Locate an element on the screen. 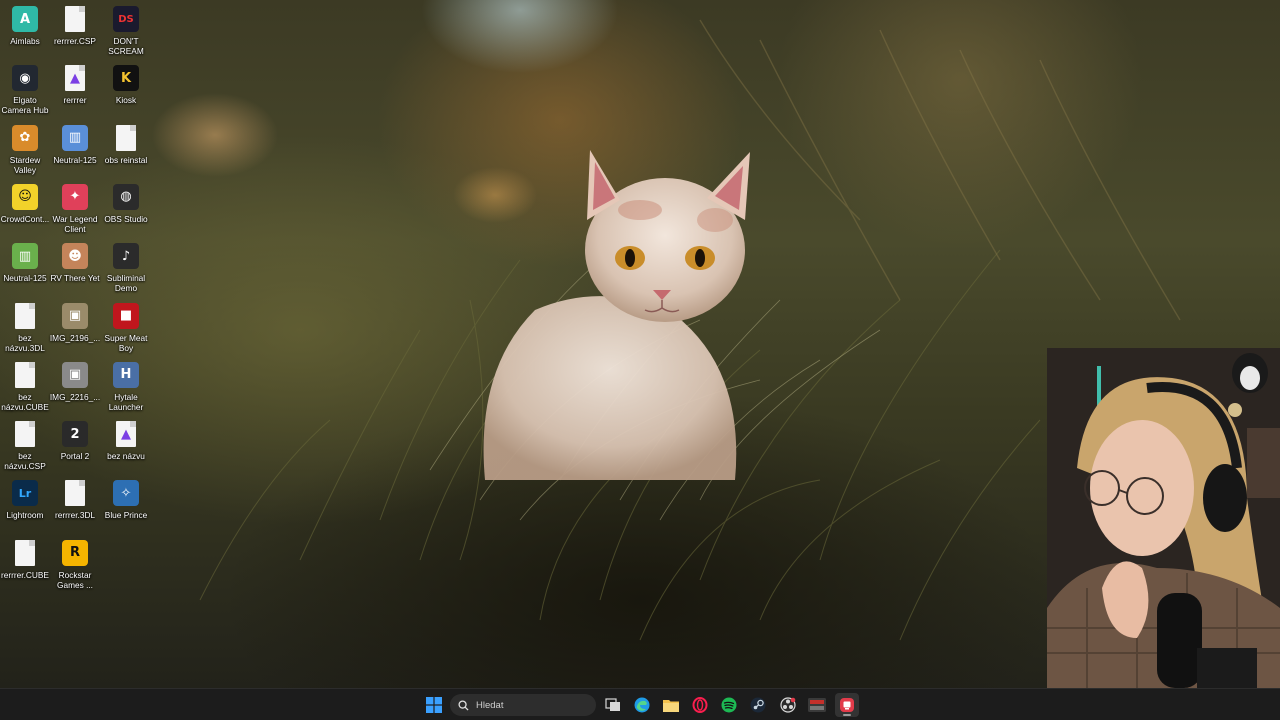  desktop-icon-hytale: H Hytale Launcher is located at coordinates (126, 384).